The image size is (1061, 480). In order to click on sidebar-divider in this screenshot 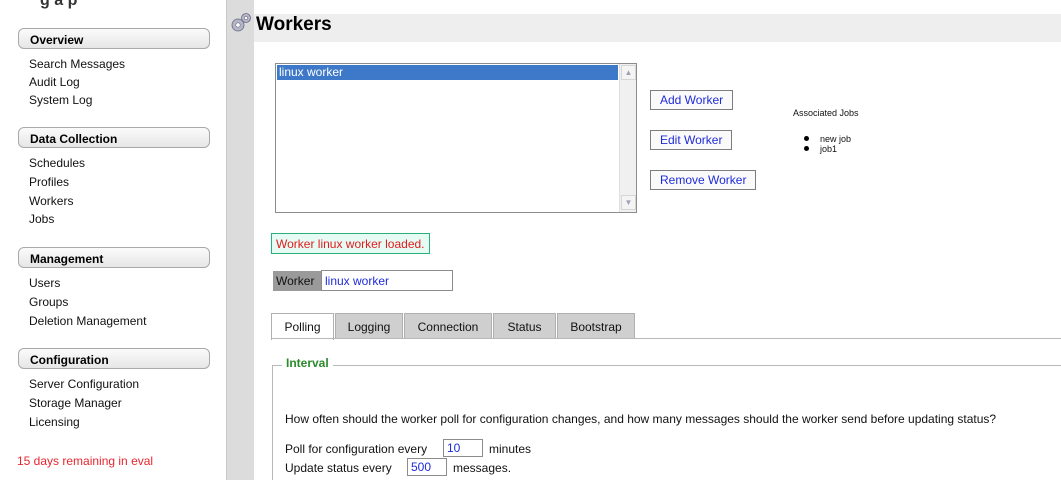, I will do `click(240, 240)`.